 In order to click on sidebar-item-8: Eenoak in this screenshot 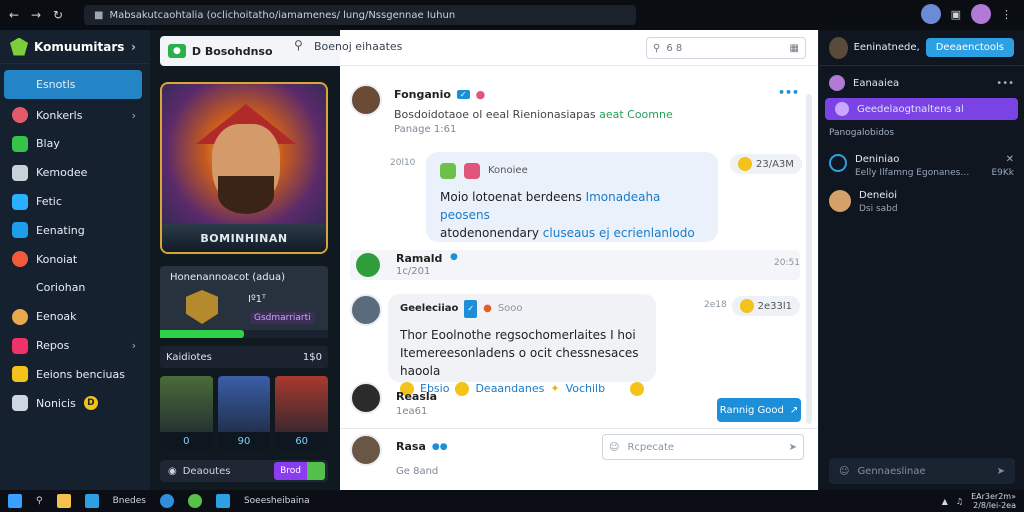, I will do `click(75, 316)`.